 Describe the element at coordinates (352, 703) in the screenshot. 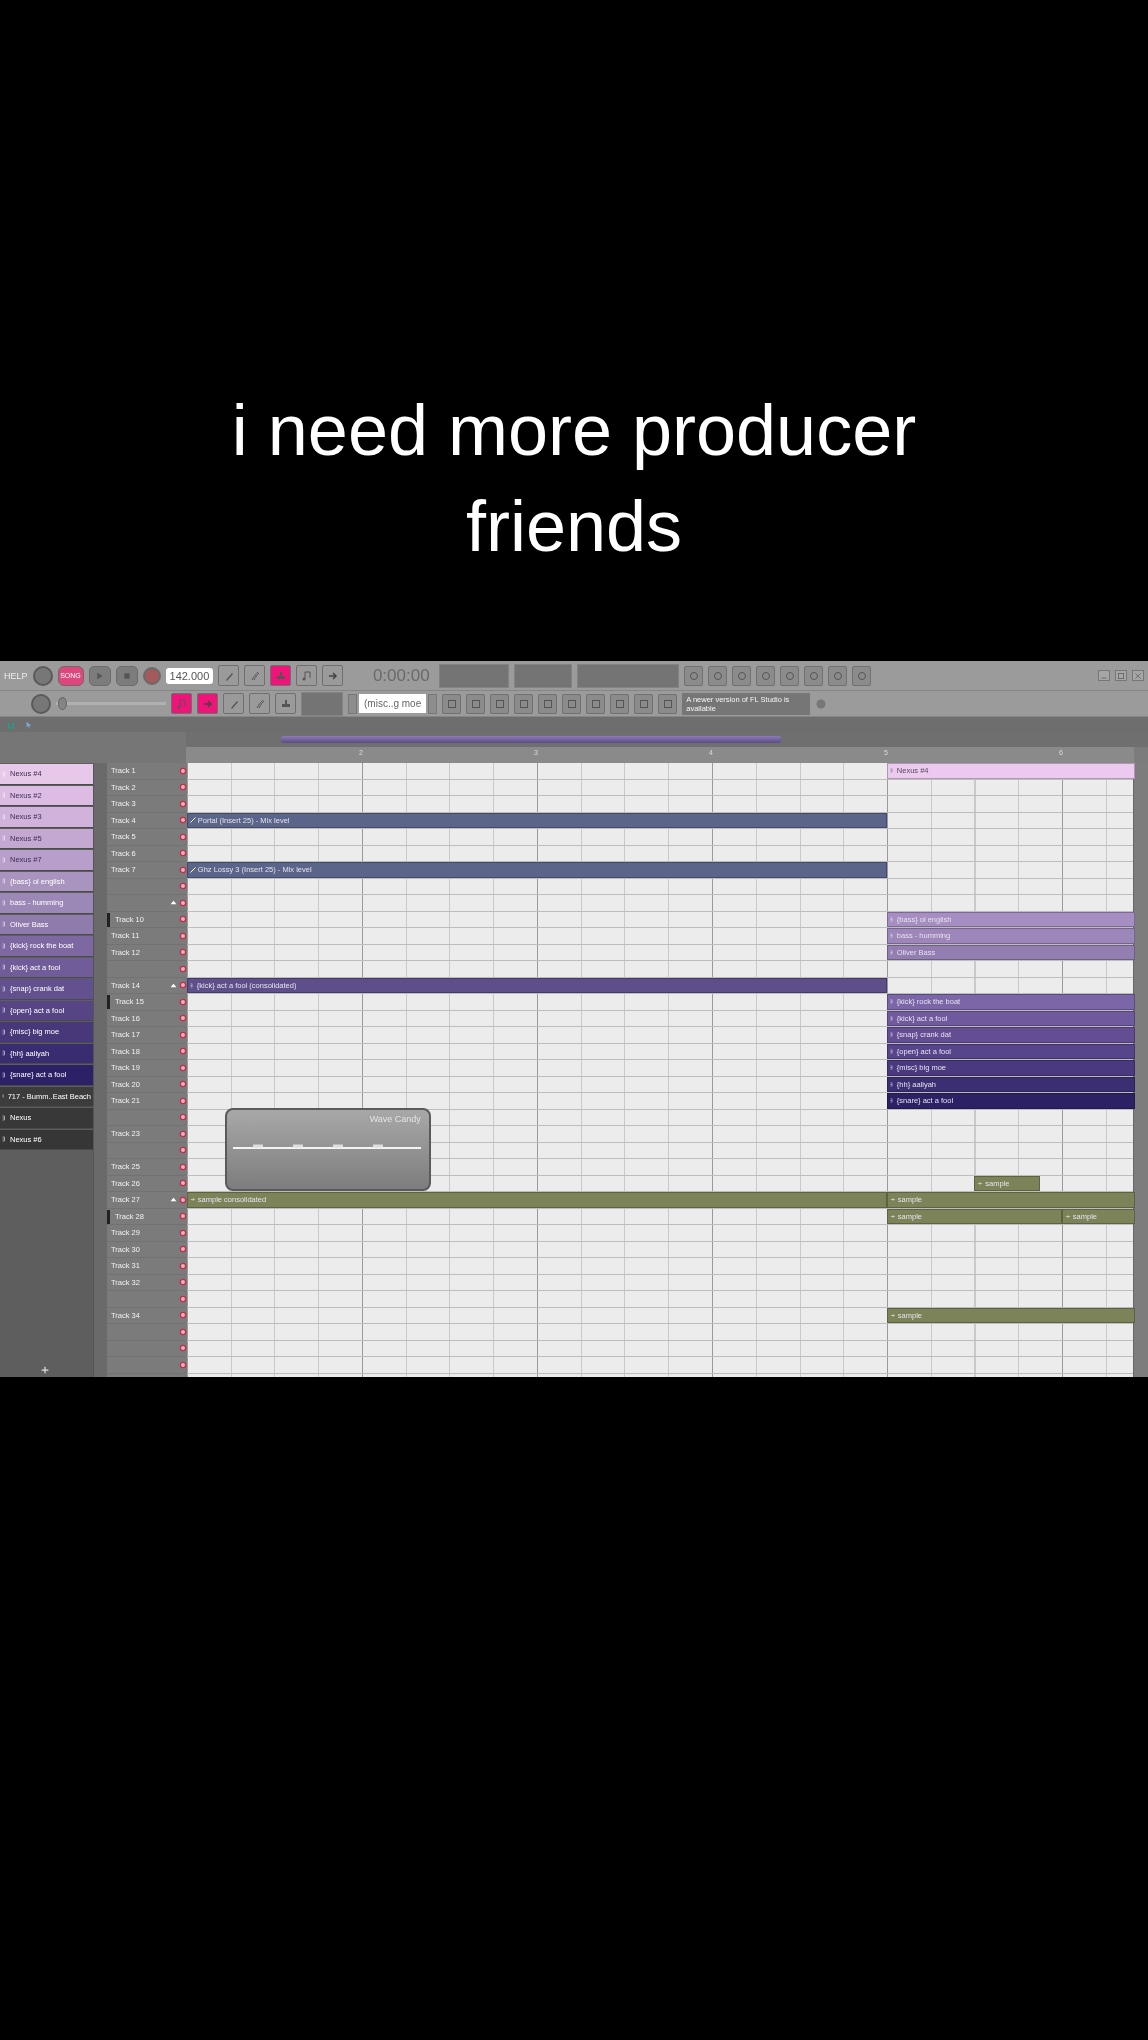

I see `previous-pattern-button` at that location.